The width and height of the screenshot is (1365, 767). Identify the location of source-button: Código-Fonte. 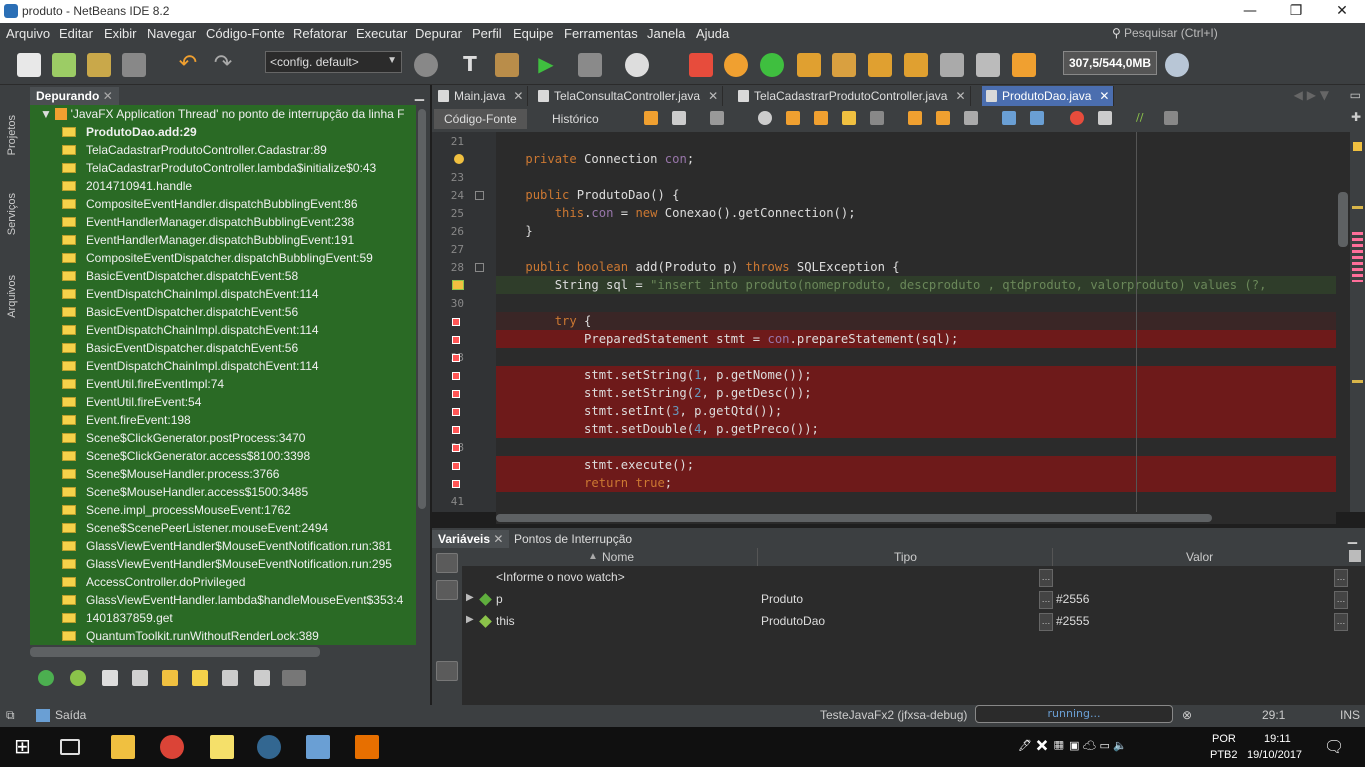
(480, 119).